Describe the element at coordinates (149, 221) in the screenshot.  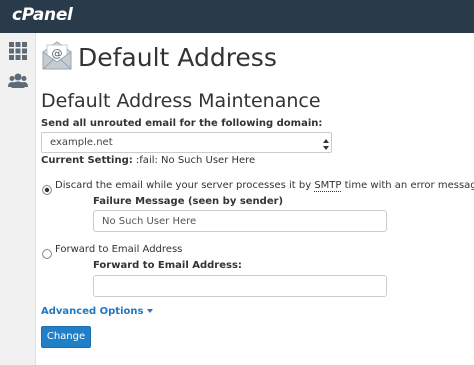
I see `failure-message-value: No Such User Here` at that location.